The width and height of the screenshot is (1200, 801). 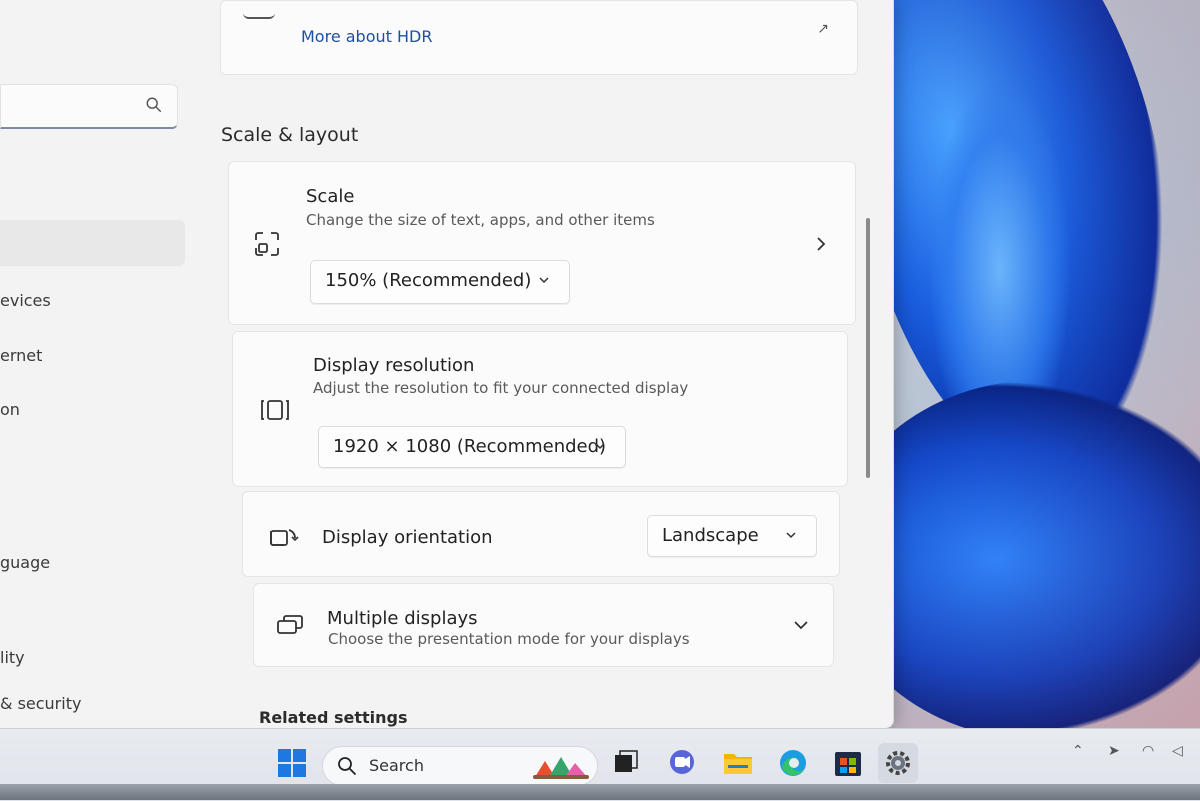 What do you see at coordinates (333, 717) in the screenshot?
I see `related-settings-heading: Related settings` at bounding box center [333, 717].